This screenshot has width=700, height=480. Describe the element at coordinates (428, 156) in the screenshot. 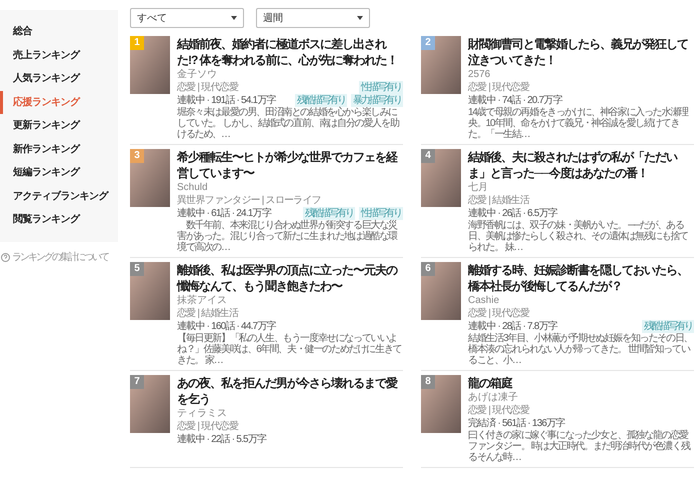

I see `rank-badge: 4` at that location.